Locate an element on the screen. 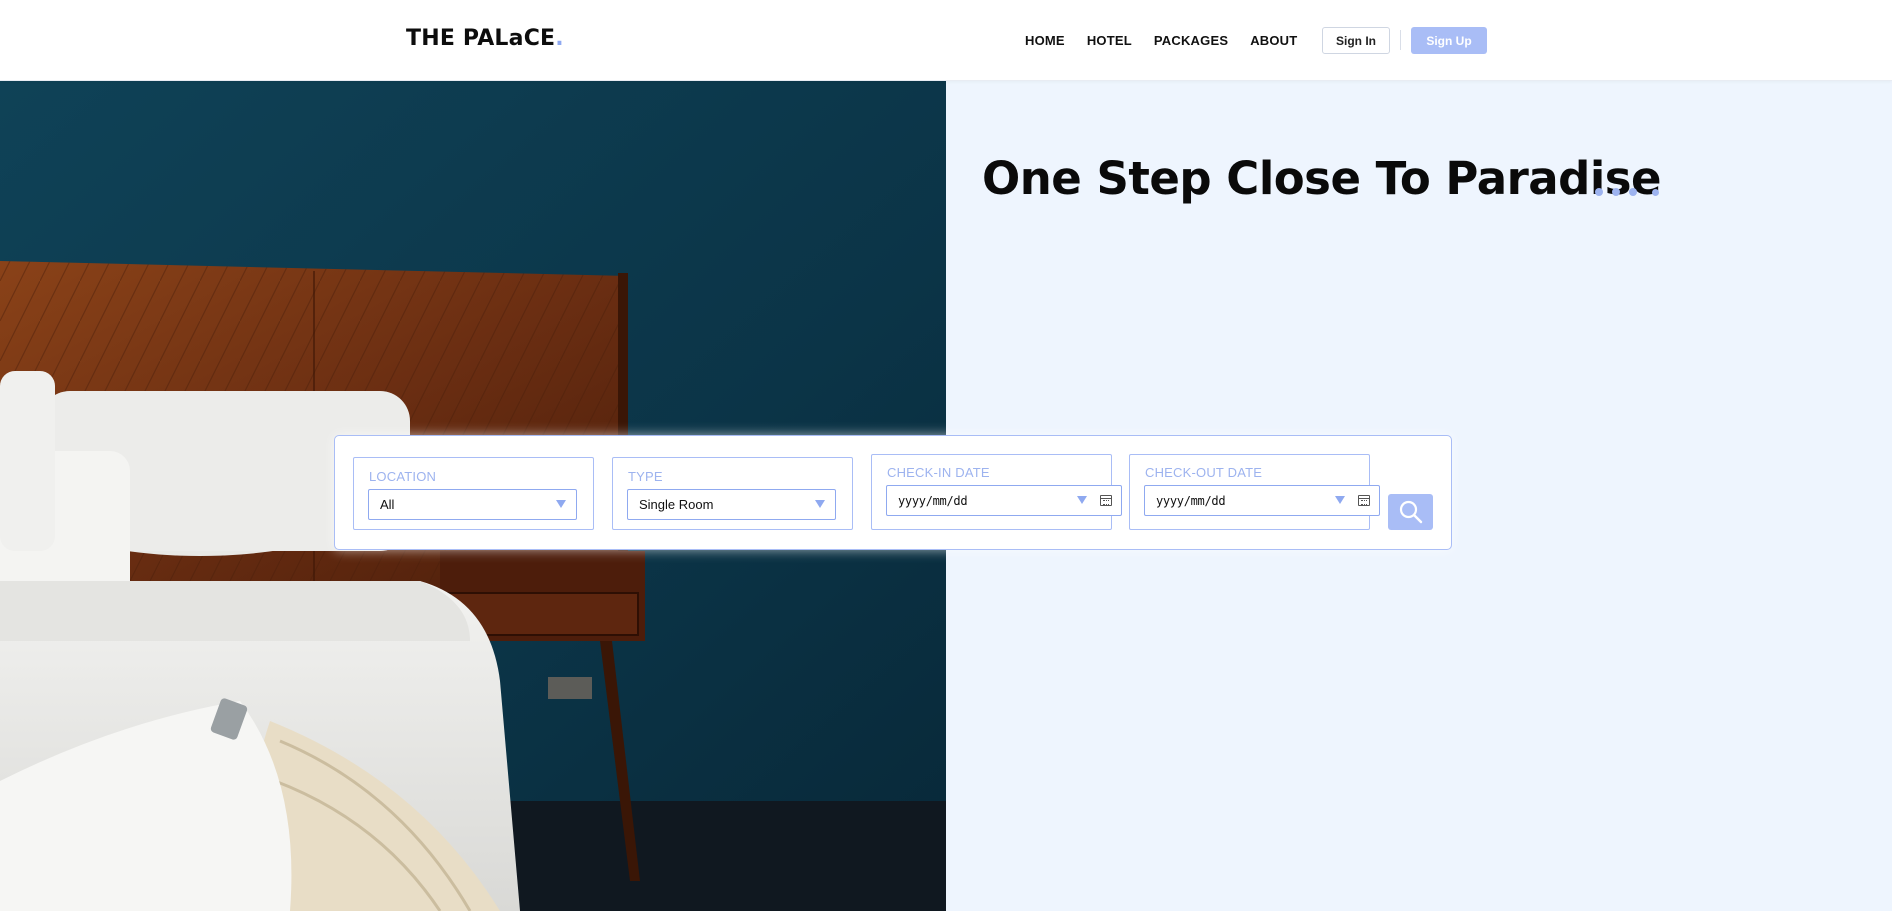 The width and height of the screenshot is (1892, 911). sign-up-button: Sign Up is located at coordinates (1449, 40).